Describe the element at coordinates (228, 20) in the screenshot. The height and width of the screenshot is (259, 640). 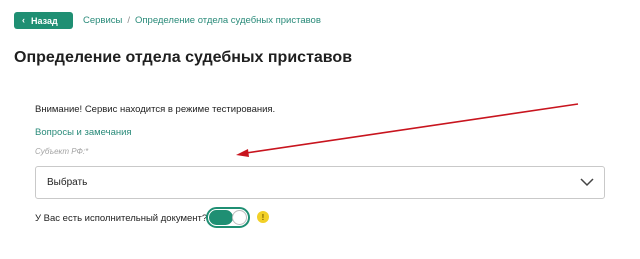
I see `breadcrumb-item-current: Определение отдела судебных приставов` at that location.